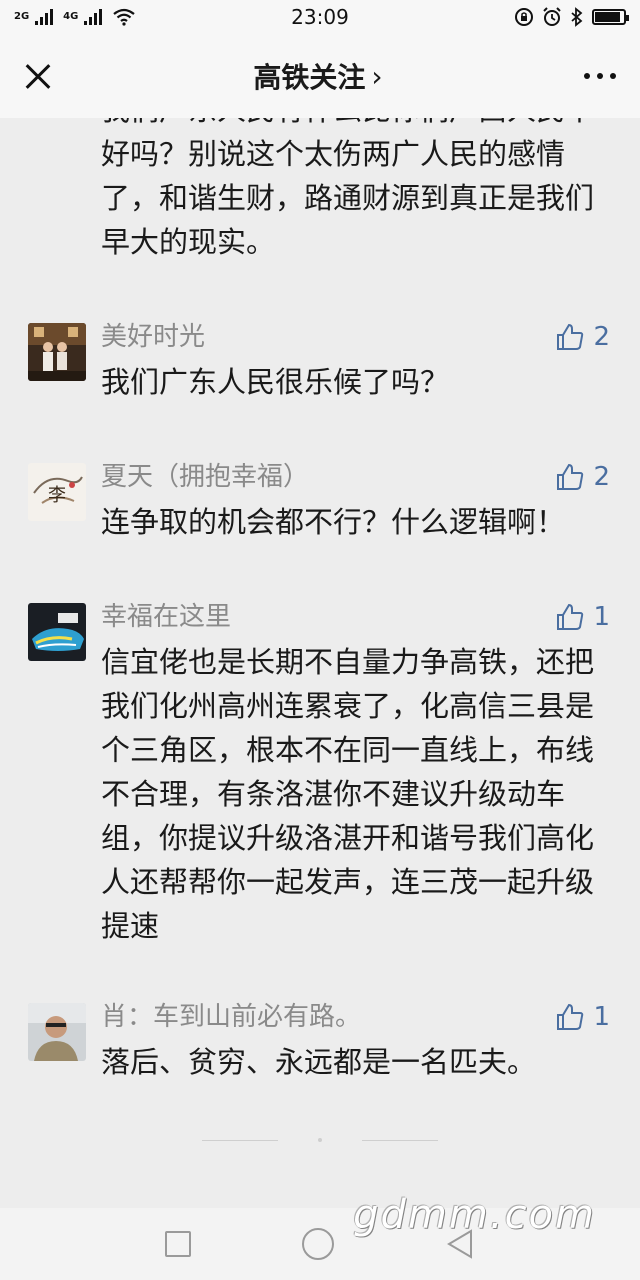  I want to click on battery-icon, so click(610, 17).